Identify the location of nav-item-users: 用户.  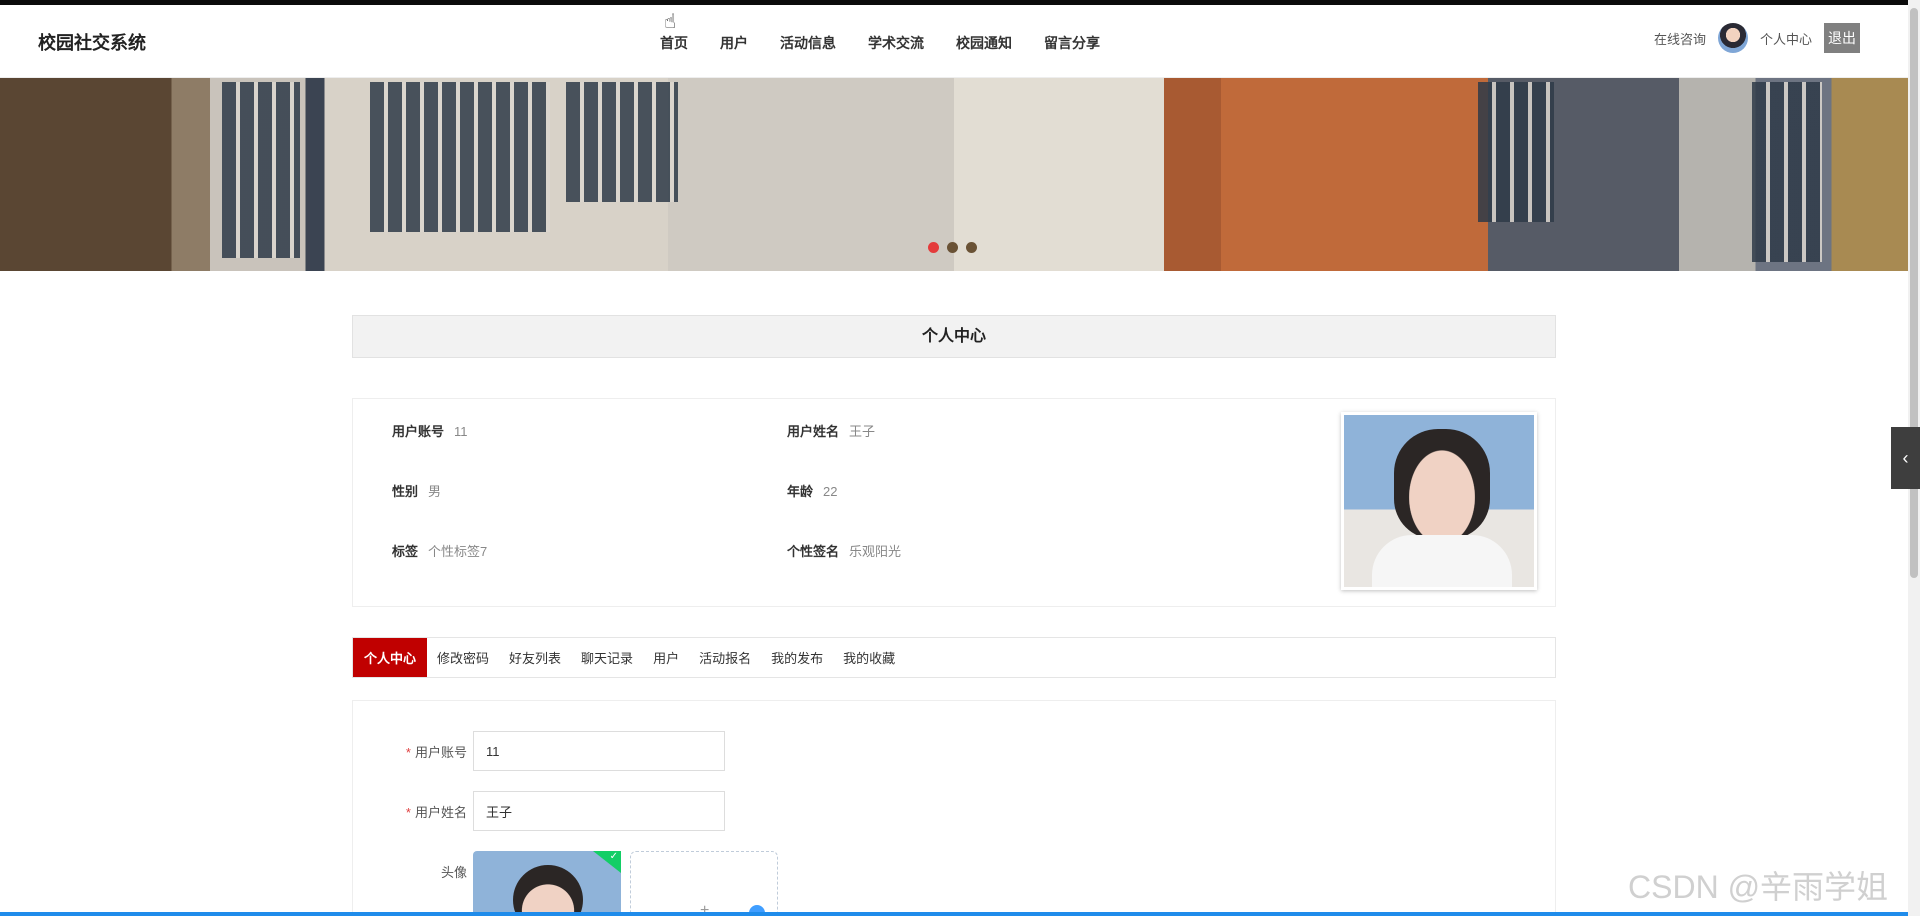
(734, 43).